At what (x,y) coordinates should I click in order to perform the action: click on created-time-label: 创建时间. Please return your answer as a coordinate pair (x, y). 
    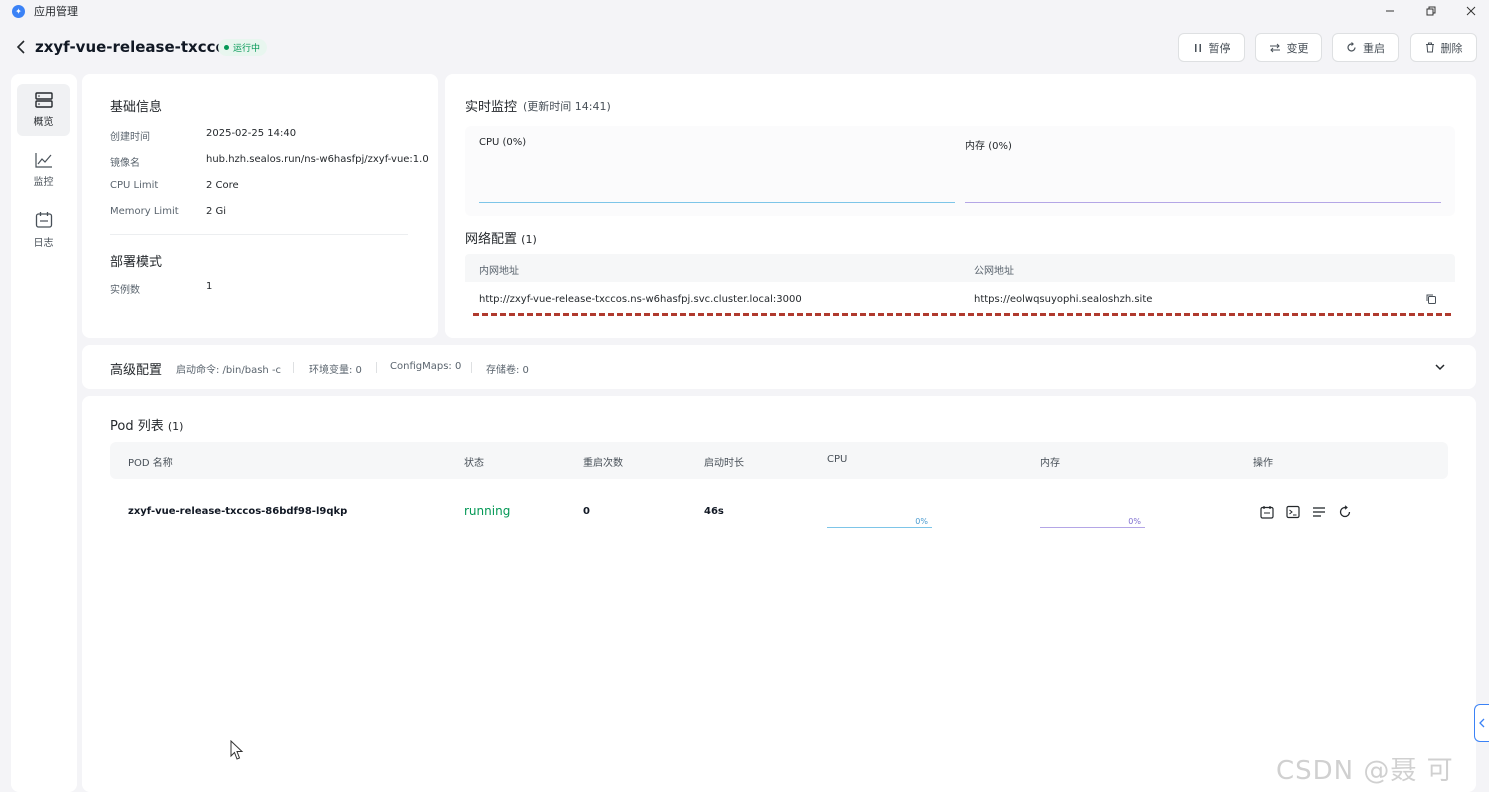
    Looking at the image, I should click on (130, 137).